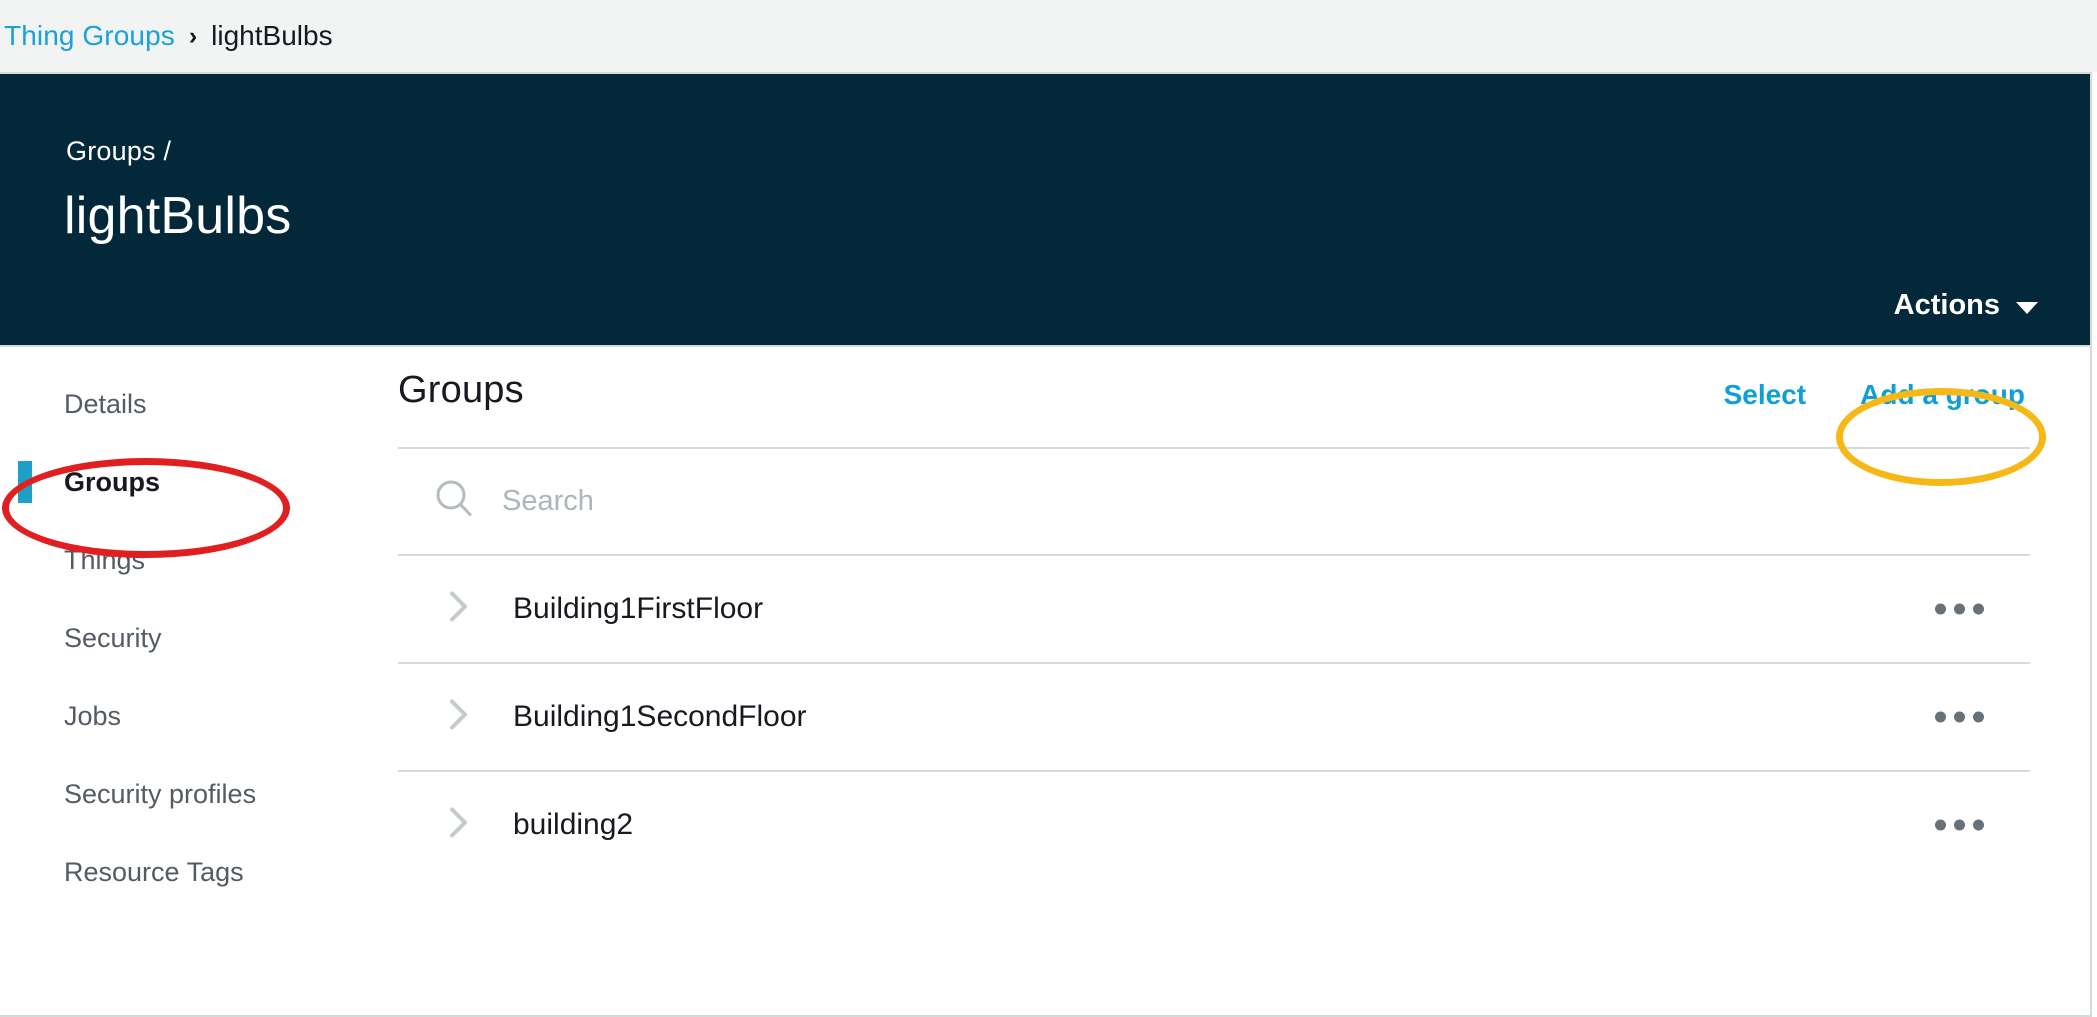  What do you see at coordinates (660, 716) in the screenshot?
I see `group-name: Building1SecondFloor` at bounding box center [660, 716].